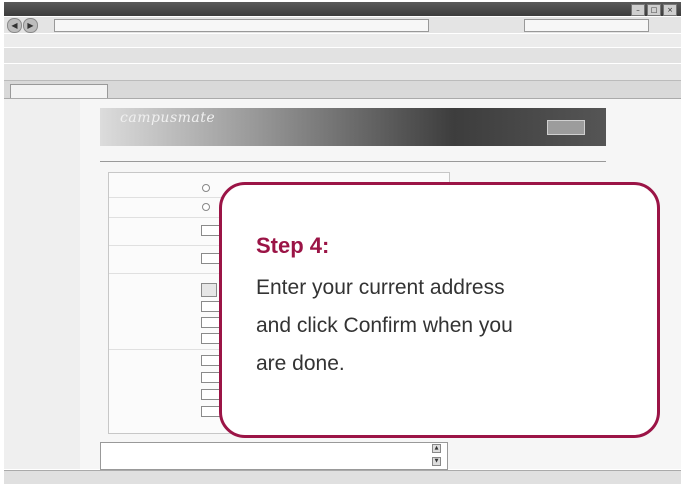 Image resolution: width=685 pixels, height=485 pixels. Describe the element at coordinates (342, 40) in the screenshot. I see `menu-bar` at that location.